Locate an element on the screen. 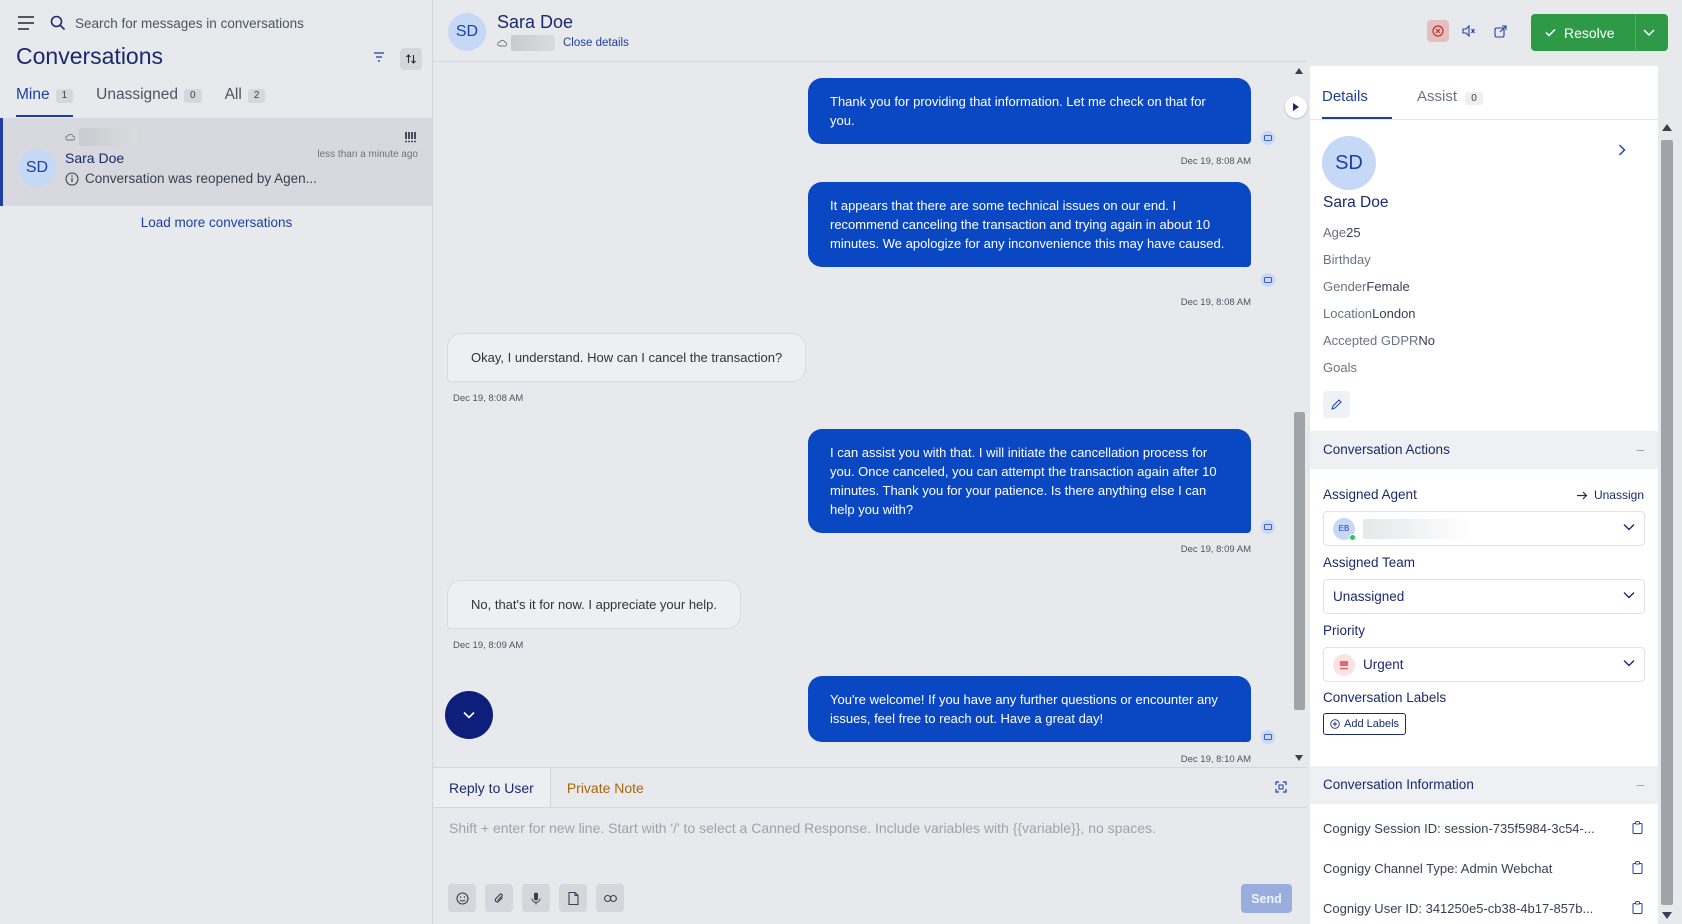 This screenshot has width=1682, height=924. header-subline: Close details is located at coordinates (563, 43).